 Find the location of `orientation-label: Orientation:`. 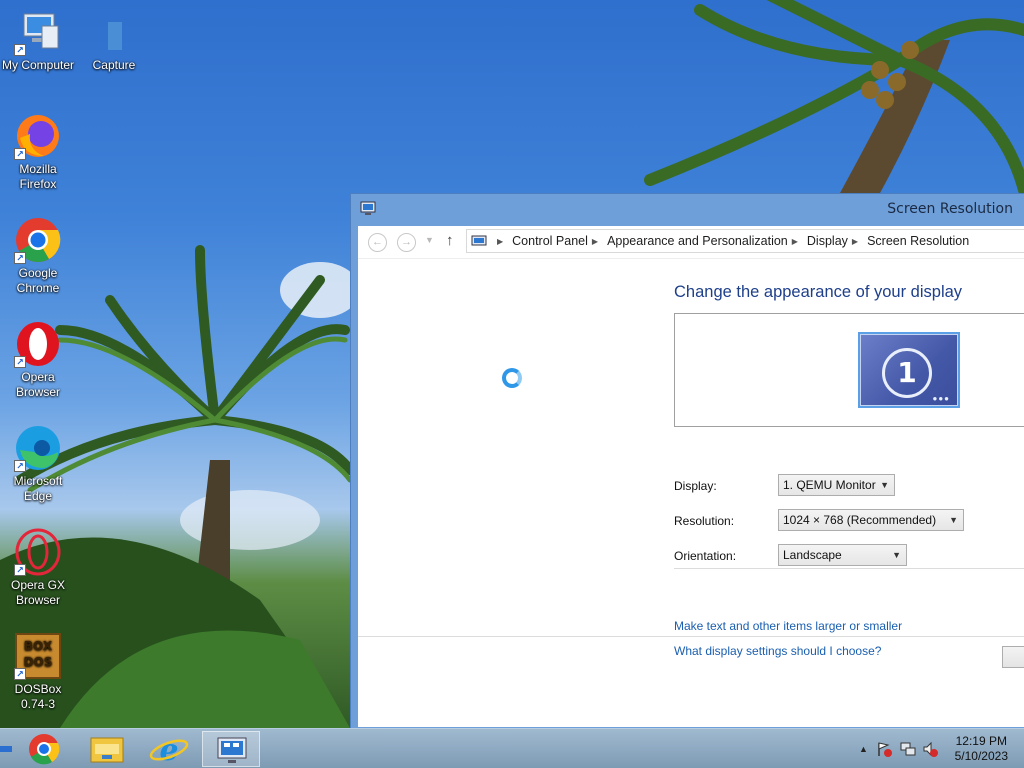

orientation-label: Orientation: is located at coordinates (705, 556).